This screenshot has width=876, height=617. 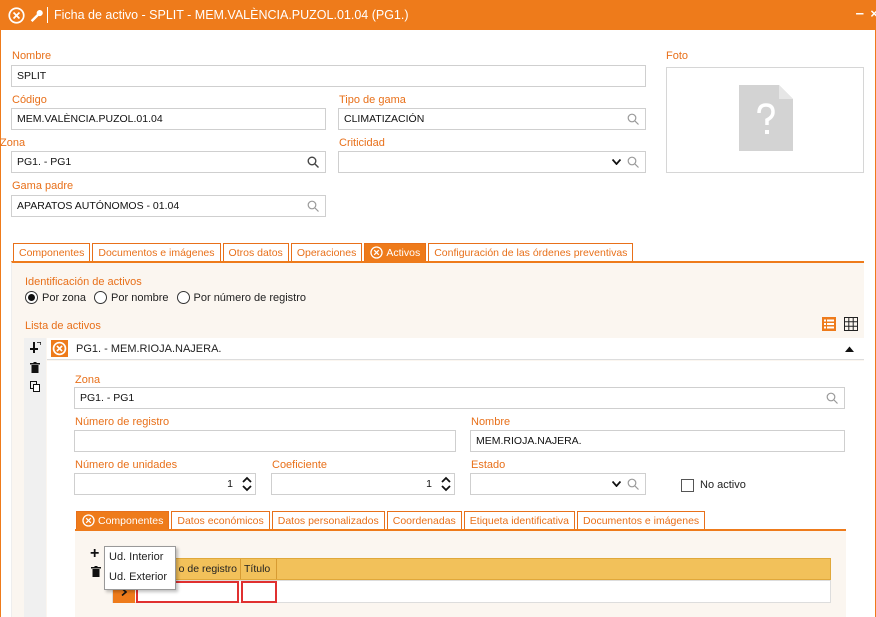 What do you see at coordinates (90, 119) in the screenshot?
I see `codigo-value: MEM.VALÈNCIA.PUZOL.01.04` at bounding box center [90, 119].